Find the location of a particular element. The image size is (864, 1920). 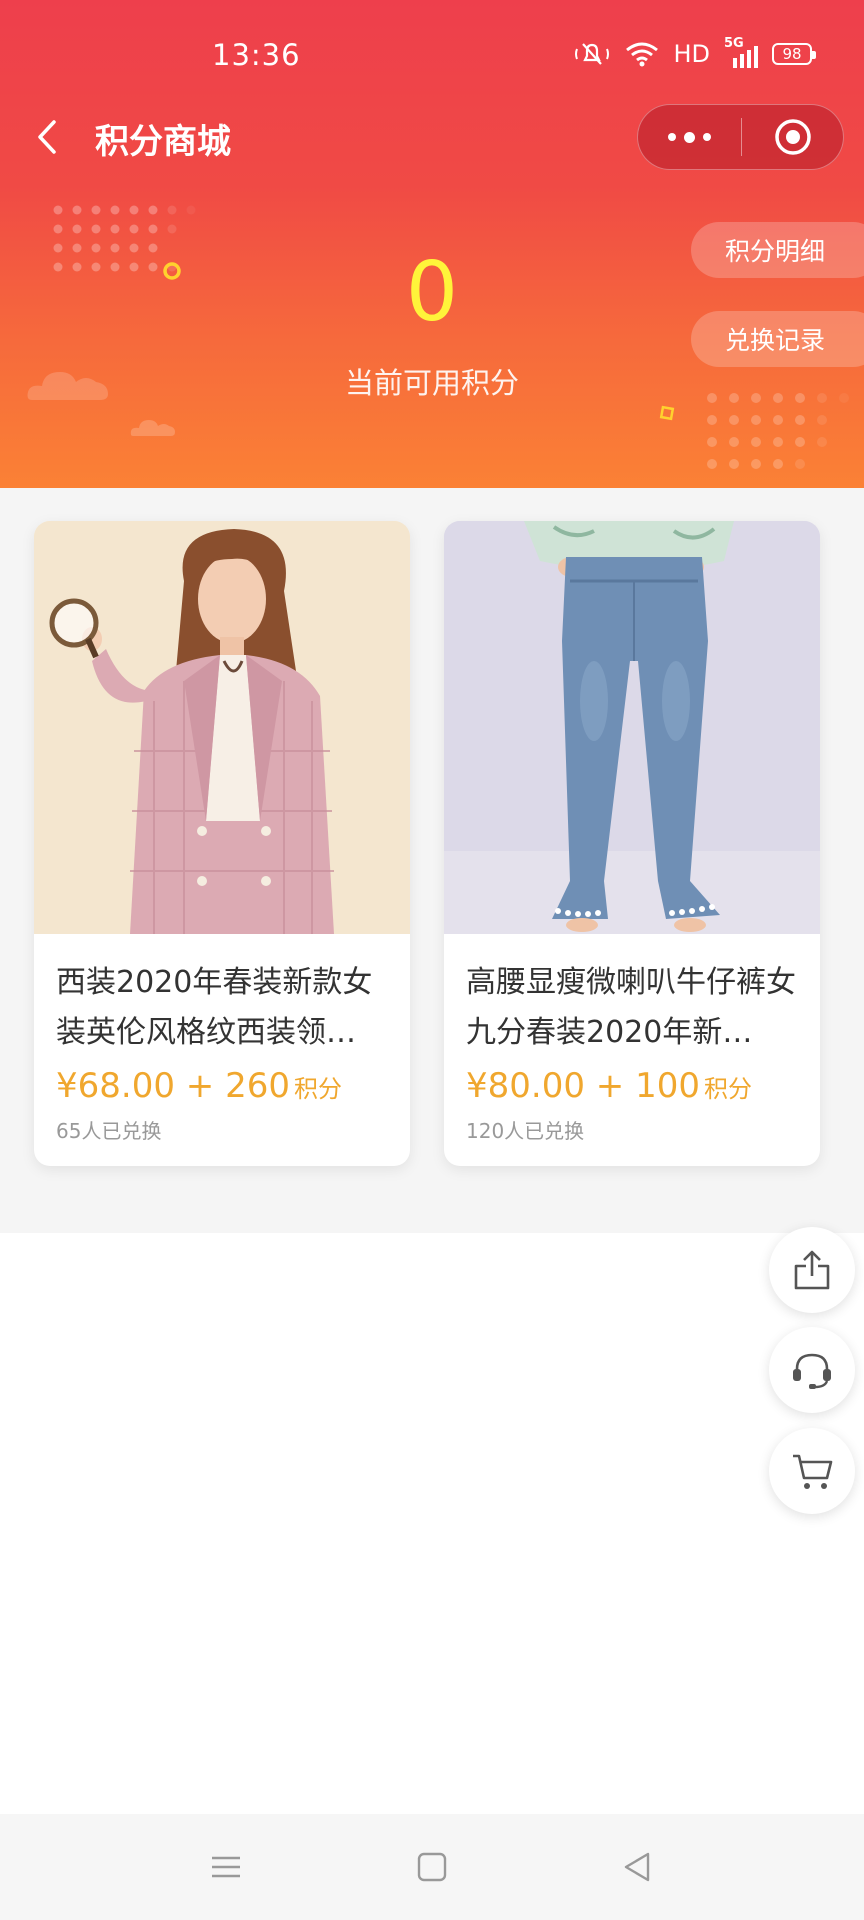

diamond-decoration is located at coordinates (667, 413).